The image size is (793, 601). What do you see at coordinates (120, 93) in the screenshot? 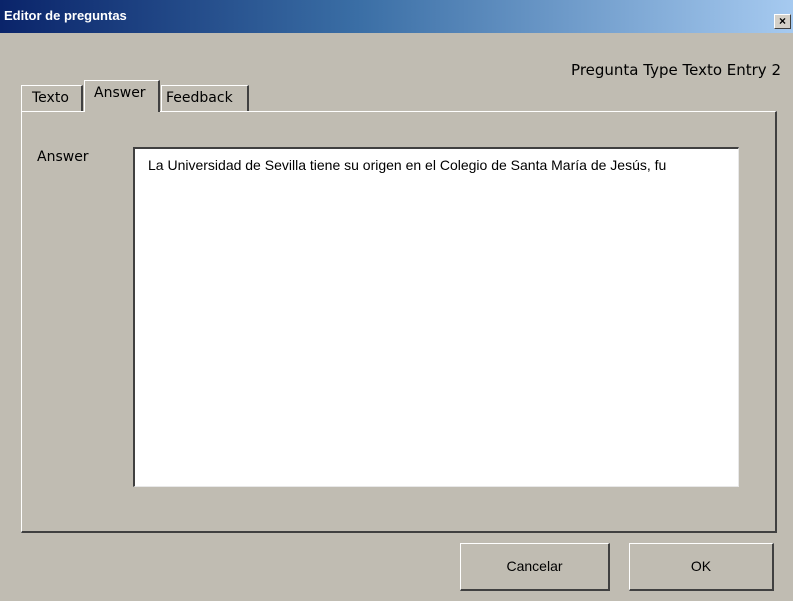
I see `tab-label: Answer` at bounding box center [120, 93].